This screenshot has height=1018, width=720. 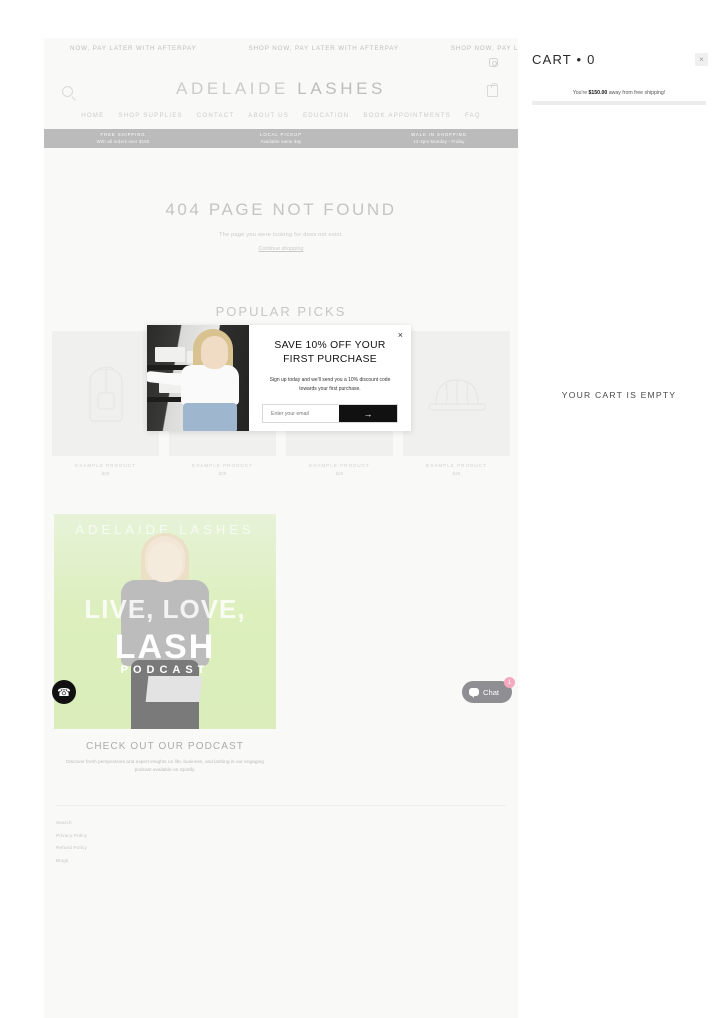 I want to click on popup-image, so click(x=198, y=378).